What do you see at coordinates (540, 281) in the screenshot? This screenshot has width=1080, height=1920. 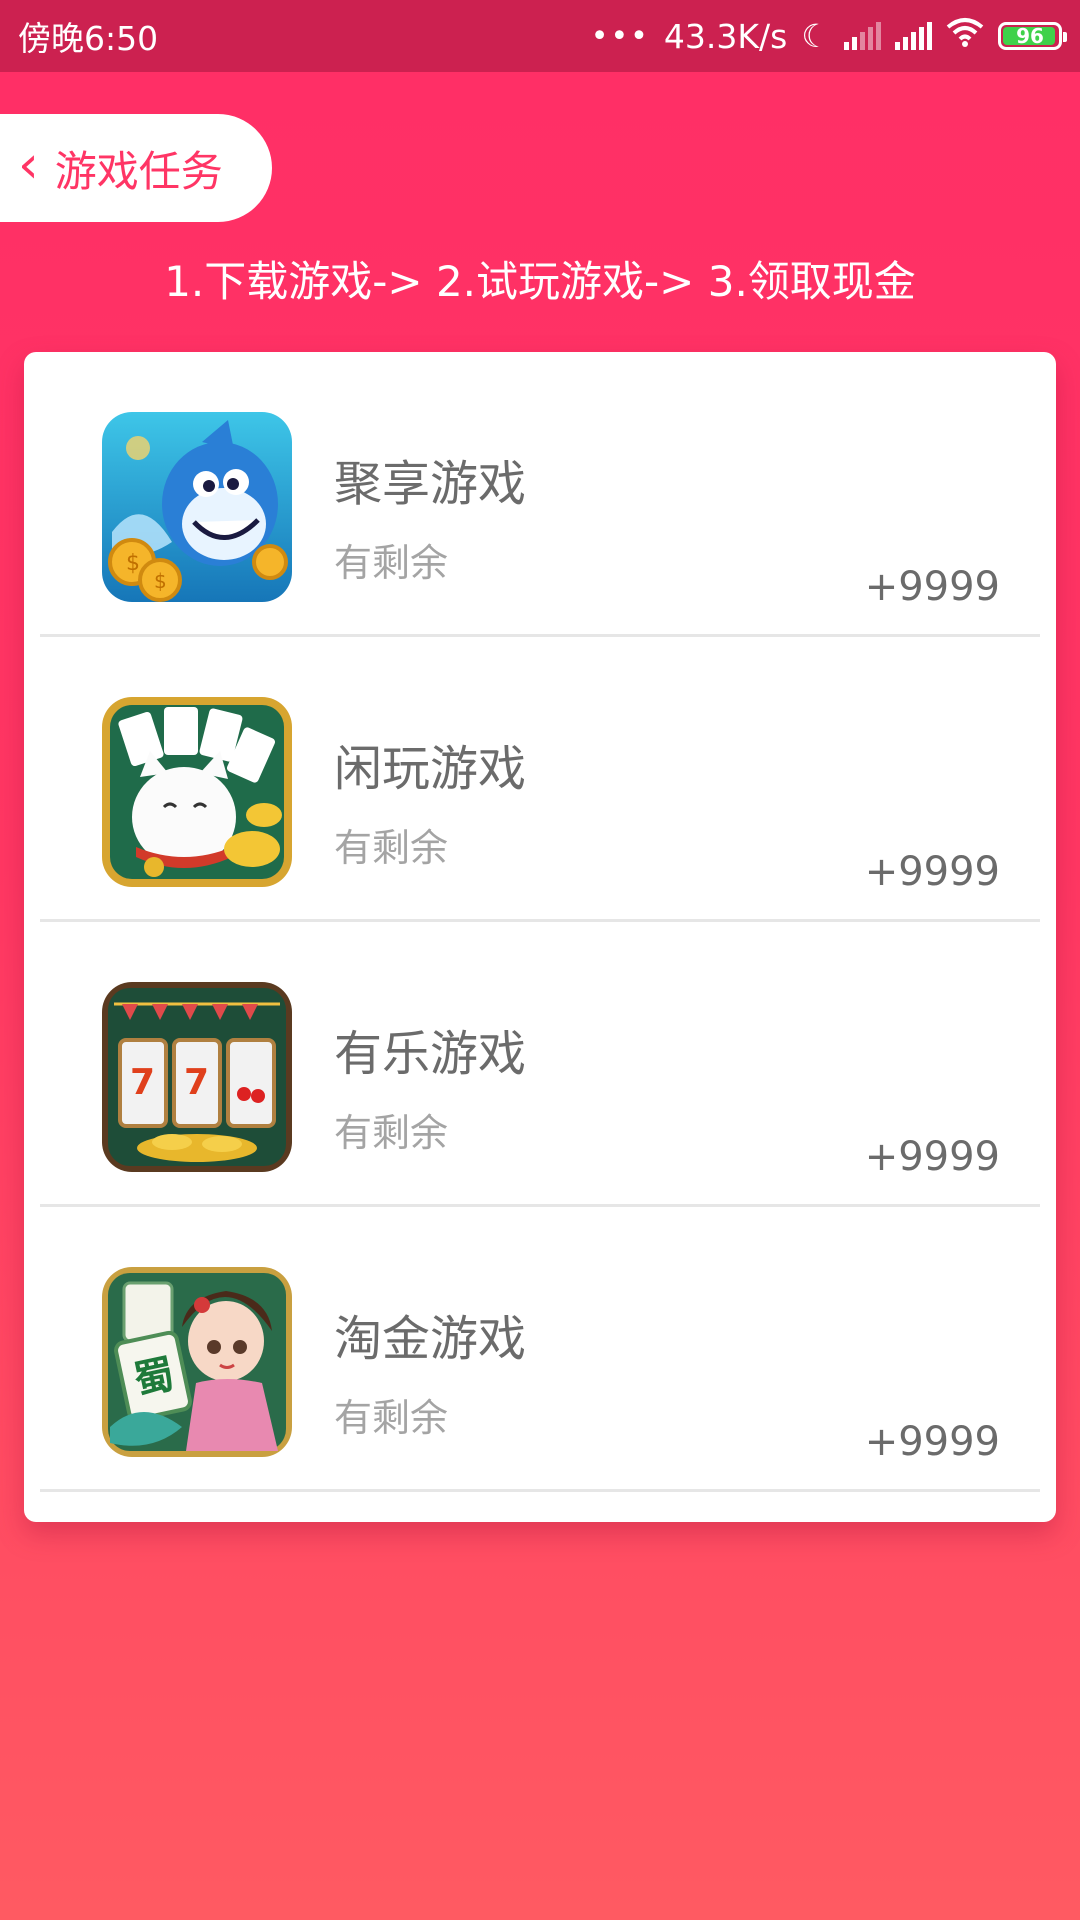 I see `steps-instructions: 1.下载游戏-> 2.试玩游戏-> 3.领取现金` at bounding box center [540, 281].